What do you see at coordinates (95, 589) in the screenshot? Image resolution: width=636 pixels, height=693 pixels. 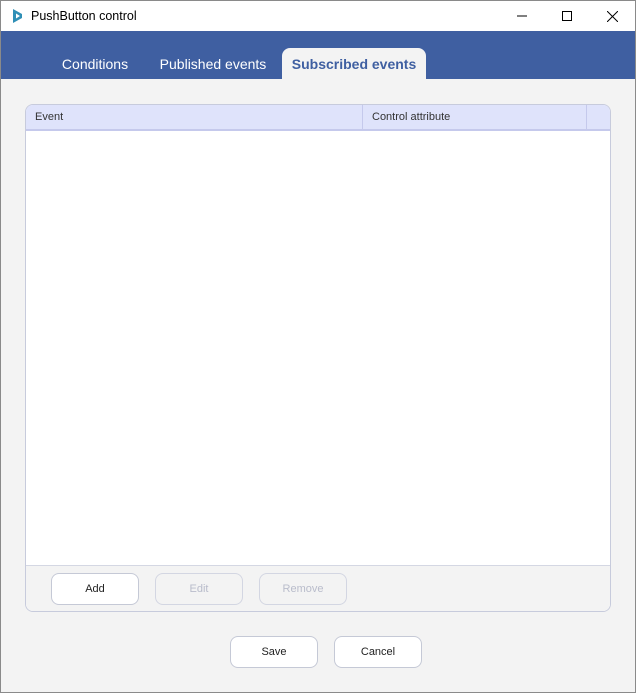 I see `add-button: Add` at bounding box center [95, 589].